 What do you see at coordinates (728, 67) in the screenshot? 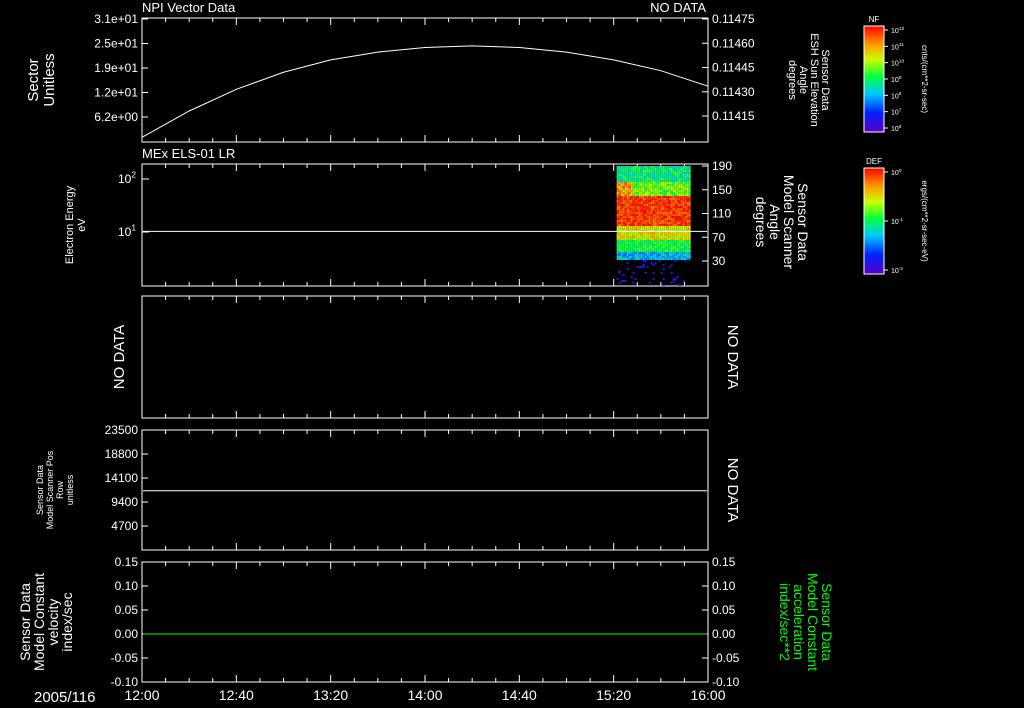
I see `panel-1-right-ticks: 0.114750.114600.114450.114300.11415` at bounding box center [728, 67].